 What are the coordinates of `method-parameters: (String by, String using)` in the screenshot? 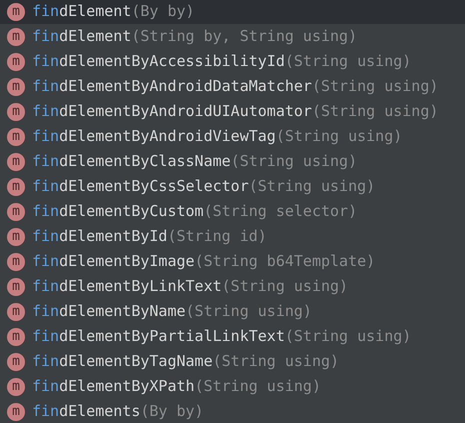 It's located at (244, 37).